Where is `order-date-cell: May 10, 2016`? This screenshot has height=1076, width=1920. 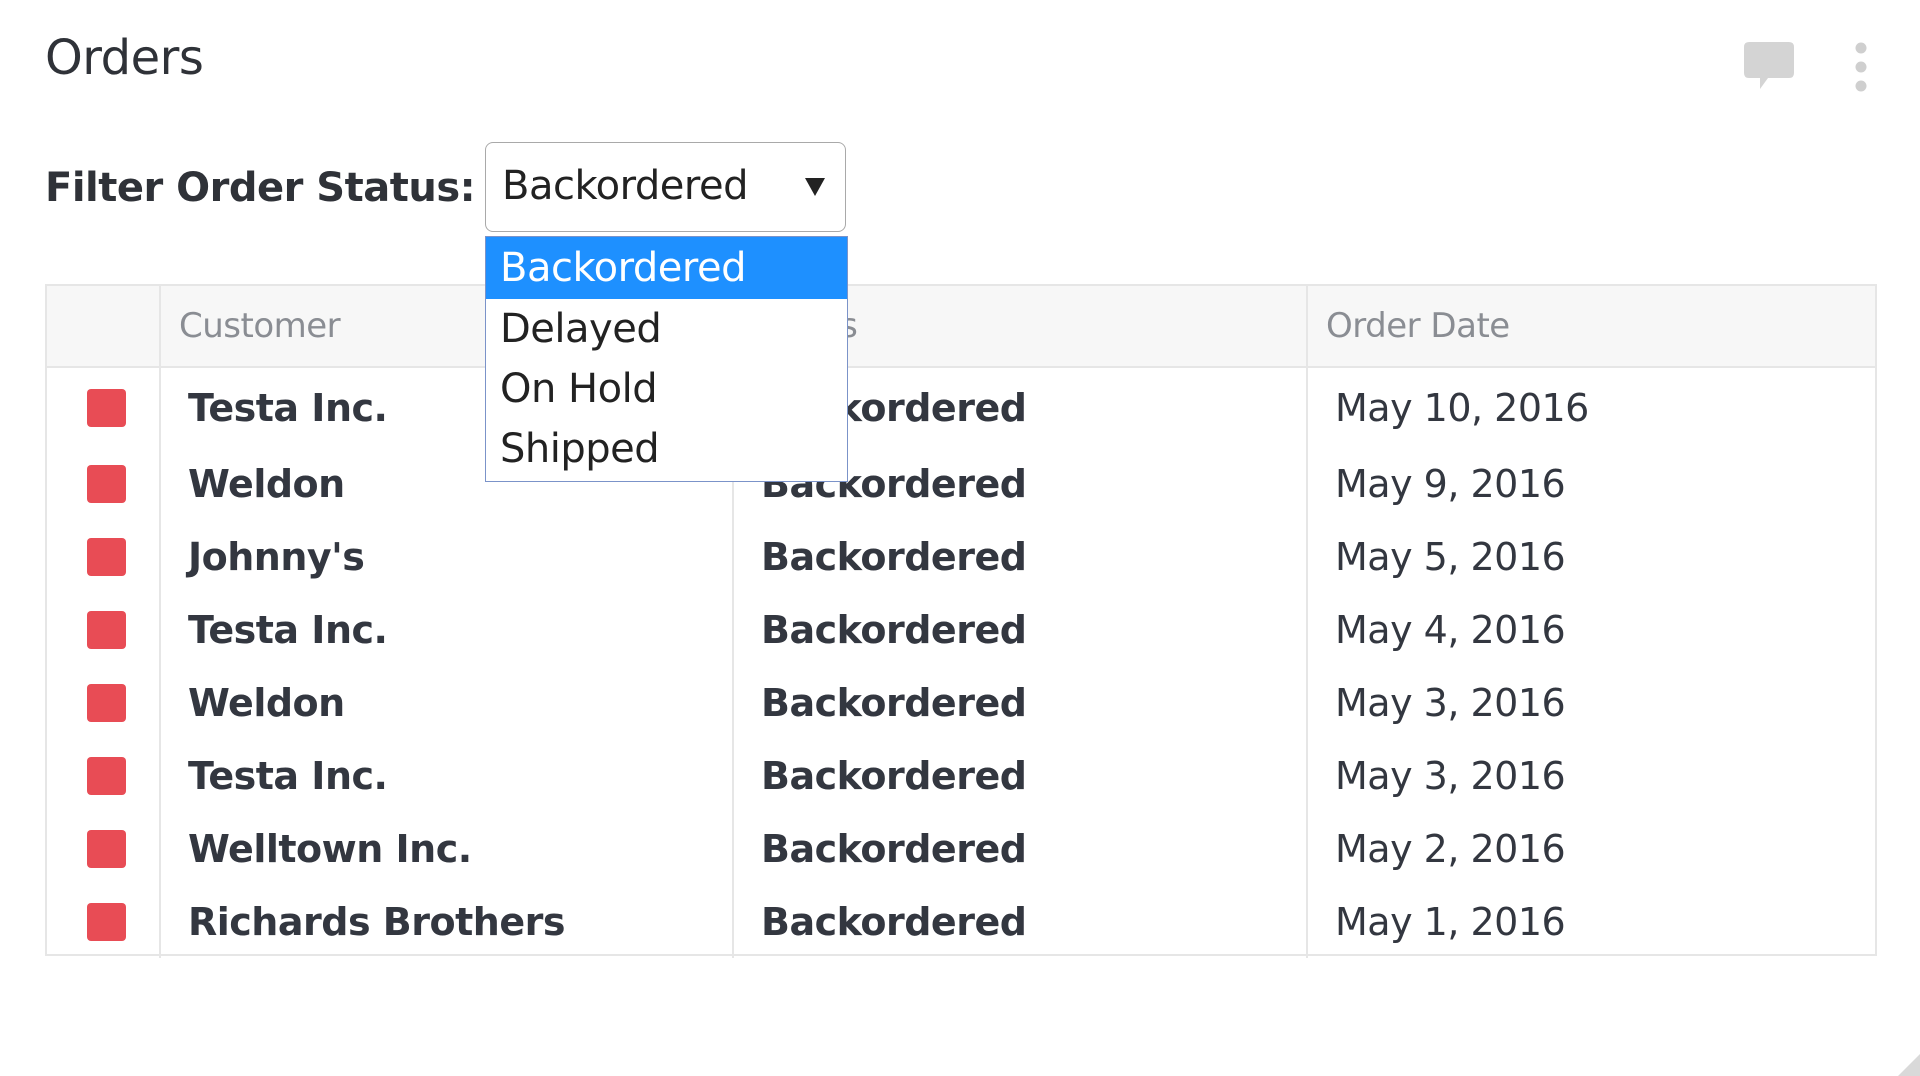 order-date-cell: May 10, 2016 is located at coordinates (1590, 407).